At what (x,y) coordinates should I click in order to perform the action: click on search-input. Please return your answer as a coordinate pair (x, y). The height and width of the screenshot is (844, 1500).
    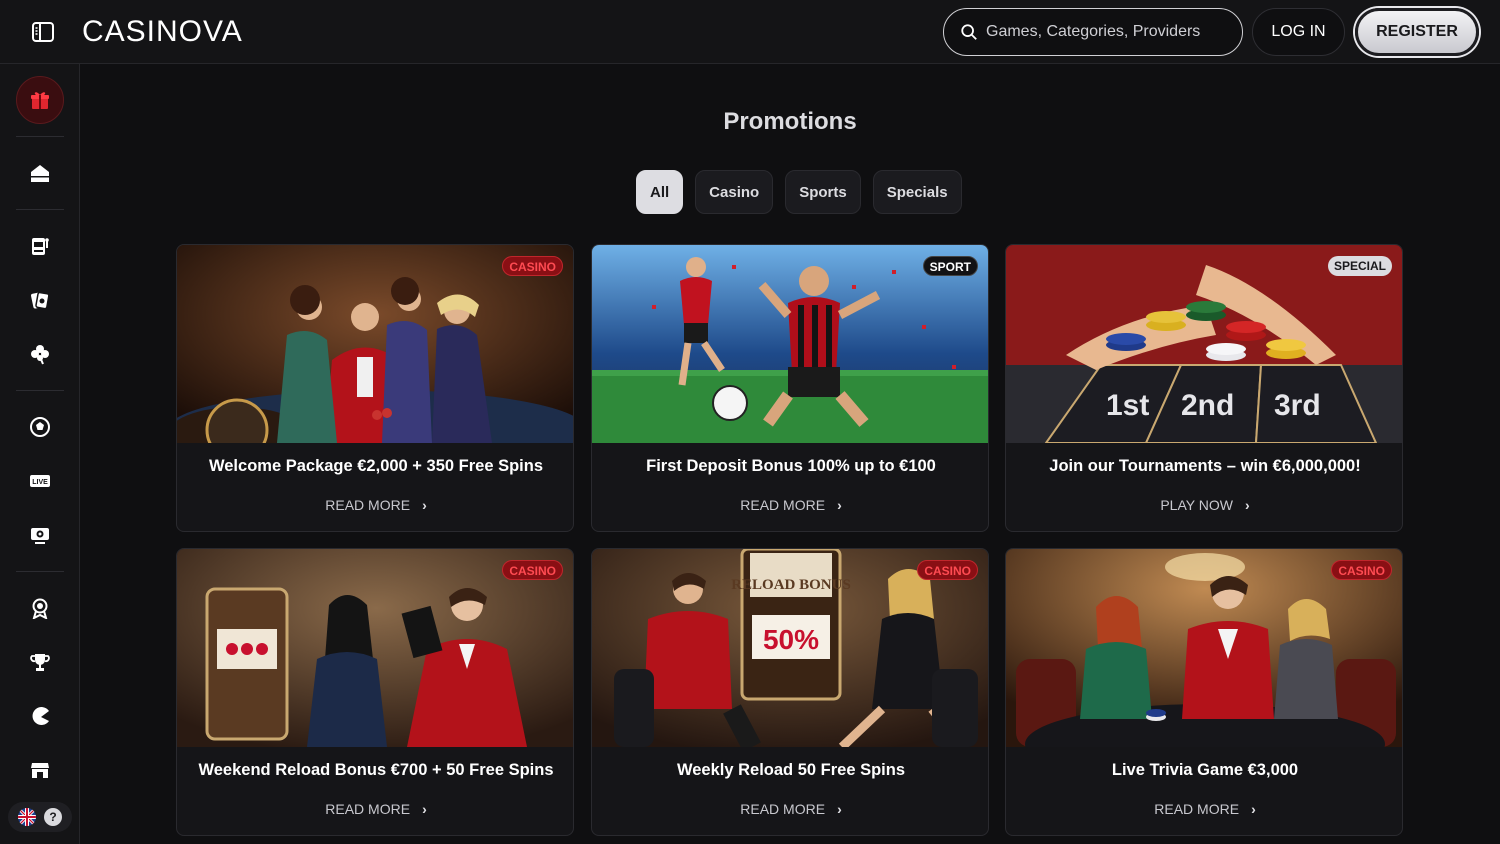
    Looking at the image, I should click on (1106, 32).